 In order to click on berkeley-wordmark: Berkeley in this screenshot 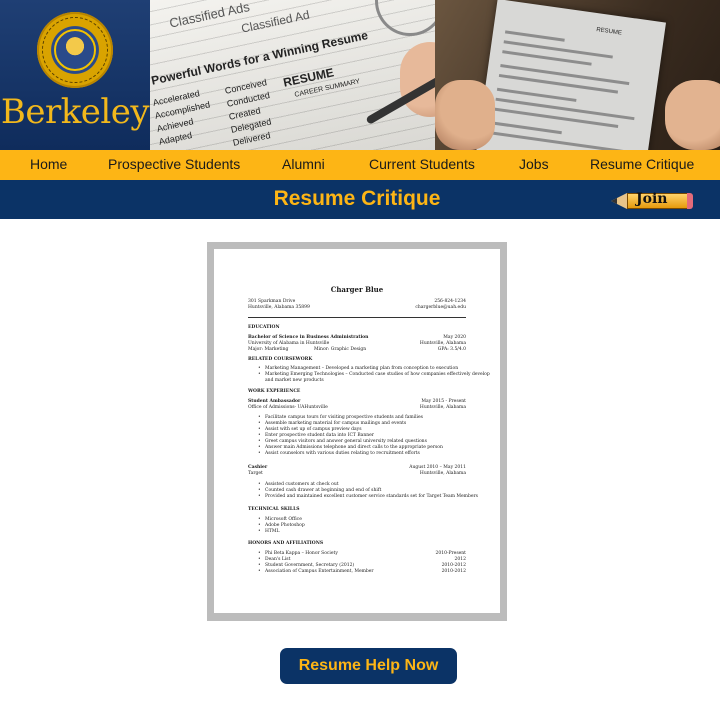, I will do `click(75, 112)`.